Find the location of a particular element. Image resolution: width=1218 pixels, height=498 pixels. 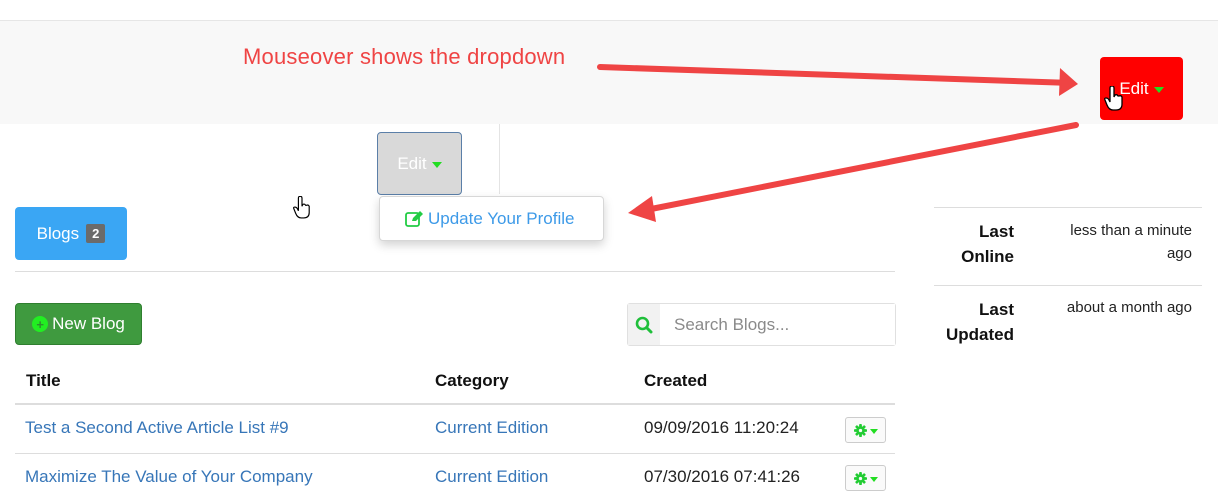

search-group is located at coordinates (761, 324).